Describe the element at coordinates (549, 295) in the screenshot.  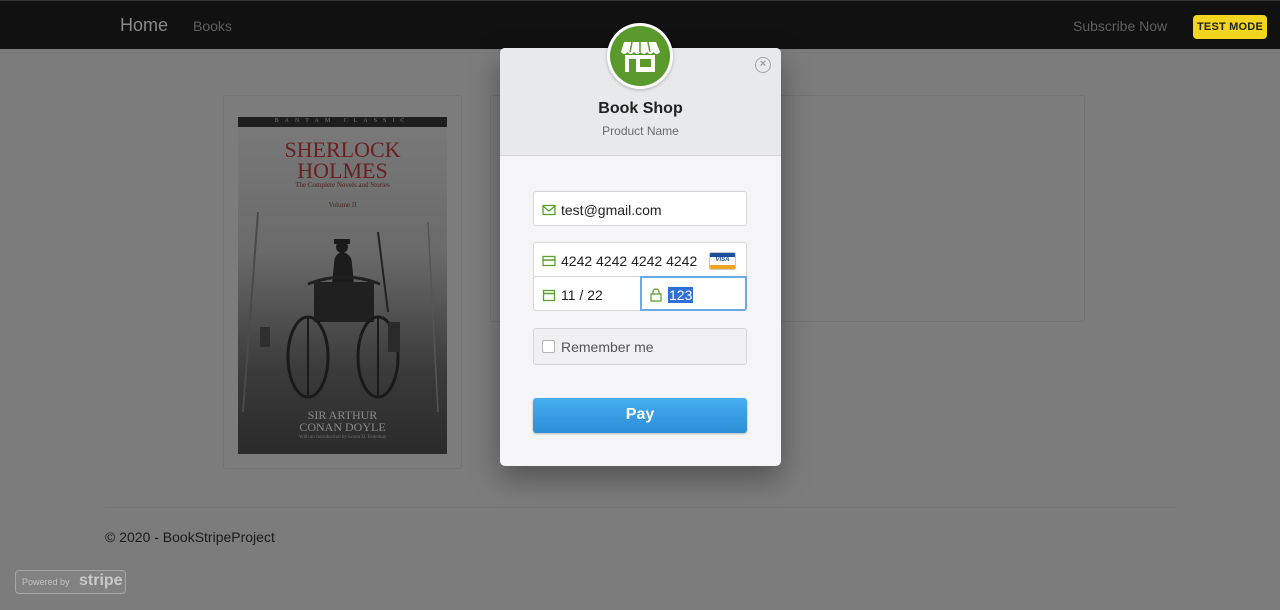
I see `calendar-icon` at that location.